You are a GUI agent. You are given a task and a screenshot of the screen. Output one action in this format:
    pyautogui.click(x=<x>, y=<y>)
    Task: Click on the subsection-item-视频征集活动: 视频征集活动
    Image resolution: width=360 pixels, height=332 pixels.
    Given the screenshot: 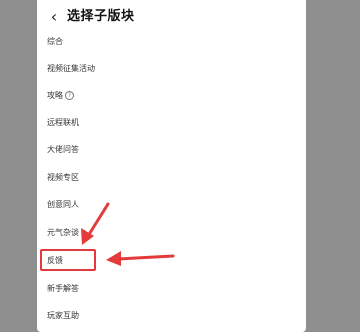 What is the action you would take?
    pyautogui.click(x=171, y=70)
    